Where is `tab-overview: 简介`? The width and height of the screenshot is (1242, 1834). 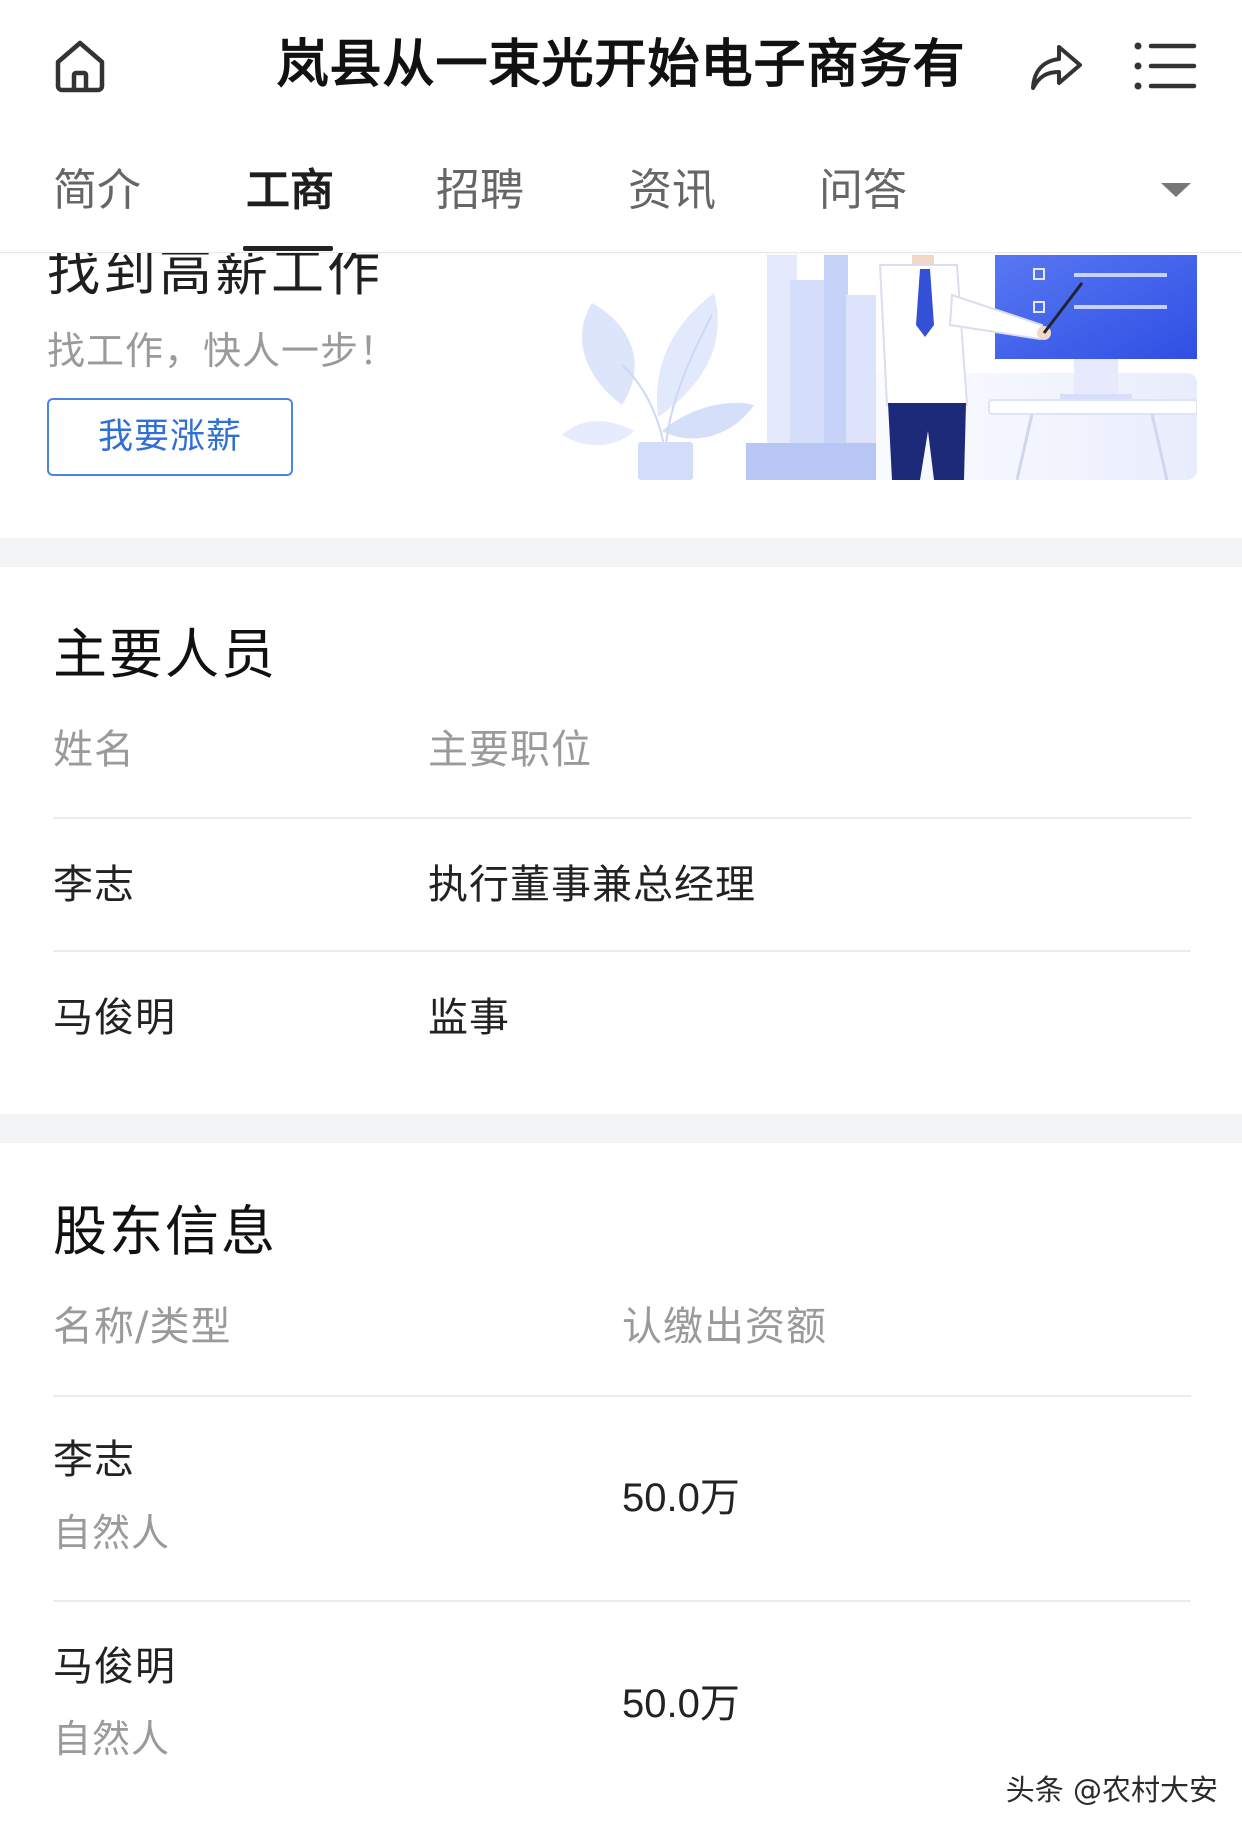
tab-overview: 简介 is located at coordinates (97, 191).